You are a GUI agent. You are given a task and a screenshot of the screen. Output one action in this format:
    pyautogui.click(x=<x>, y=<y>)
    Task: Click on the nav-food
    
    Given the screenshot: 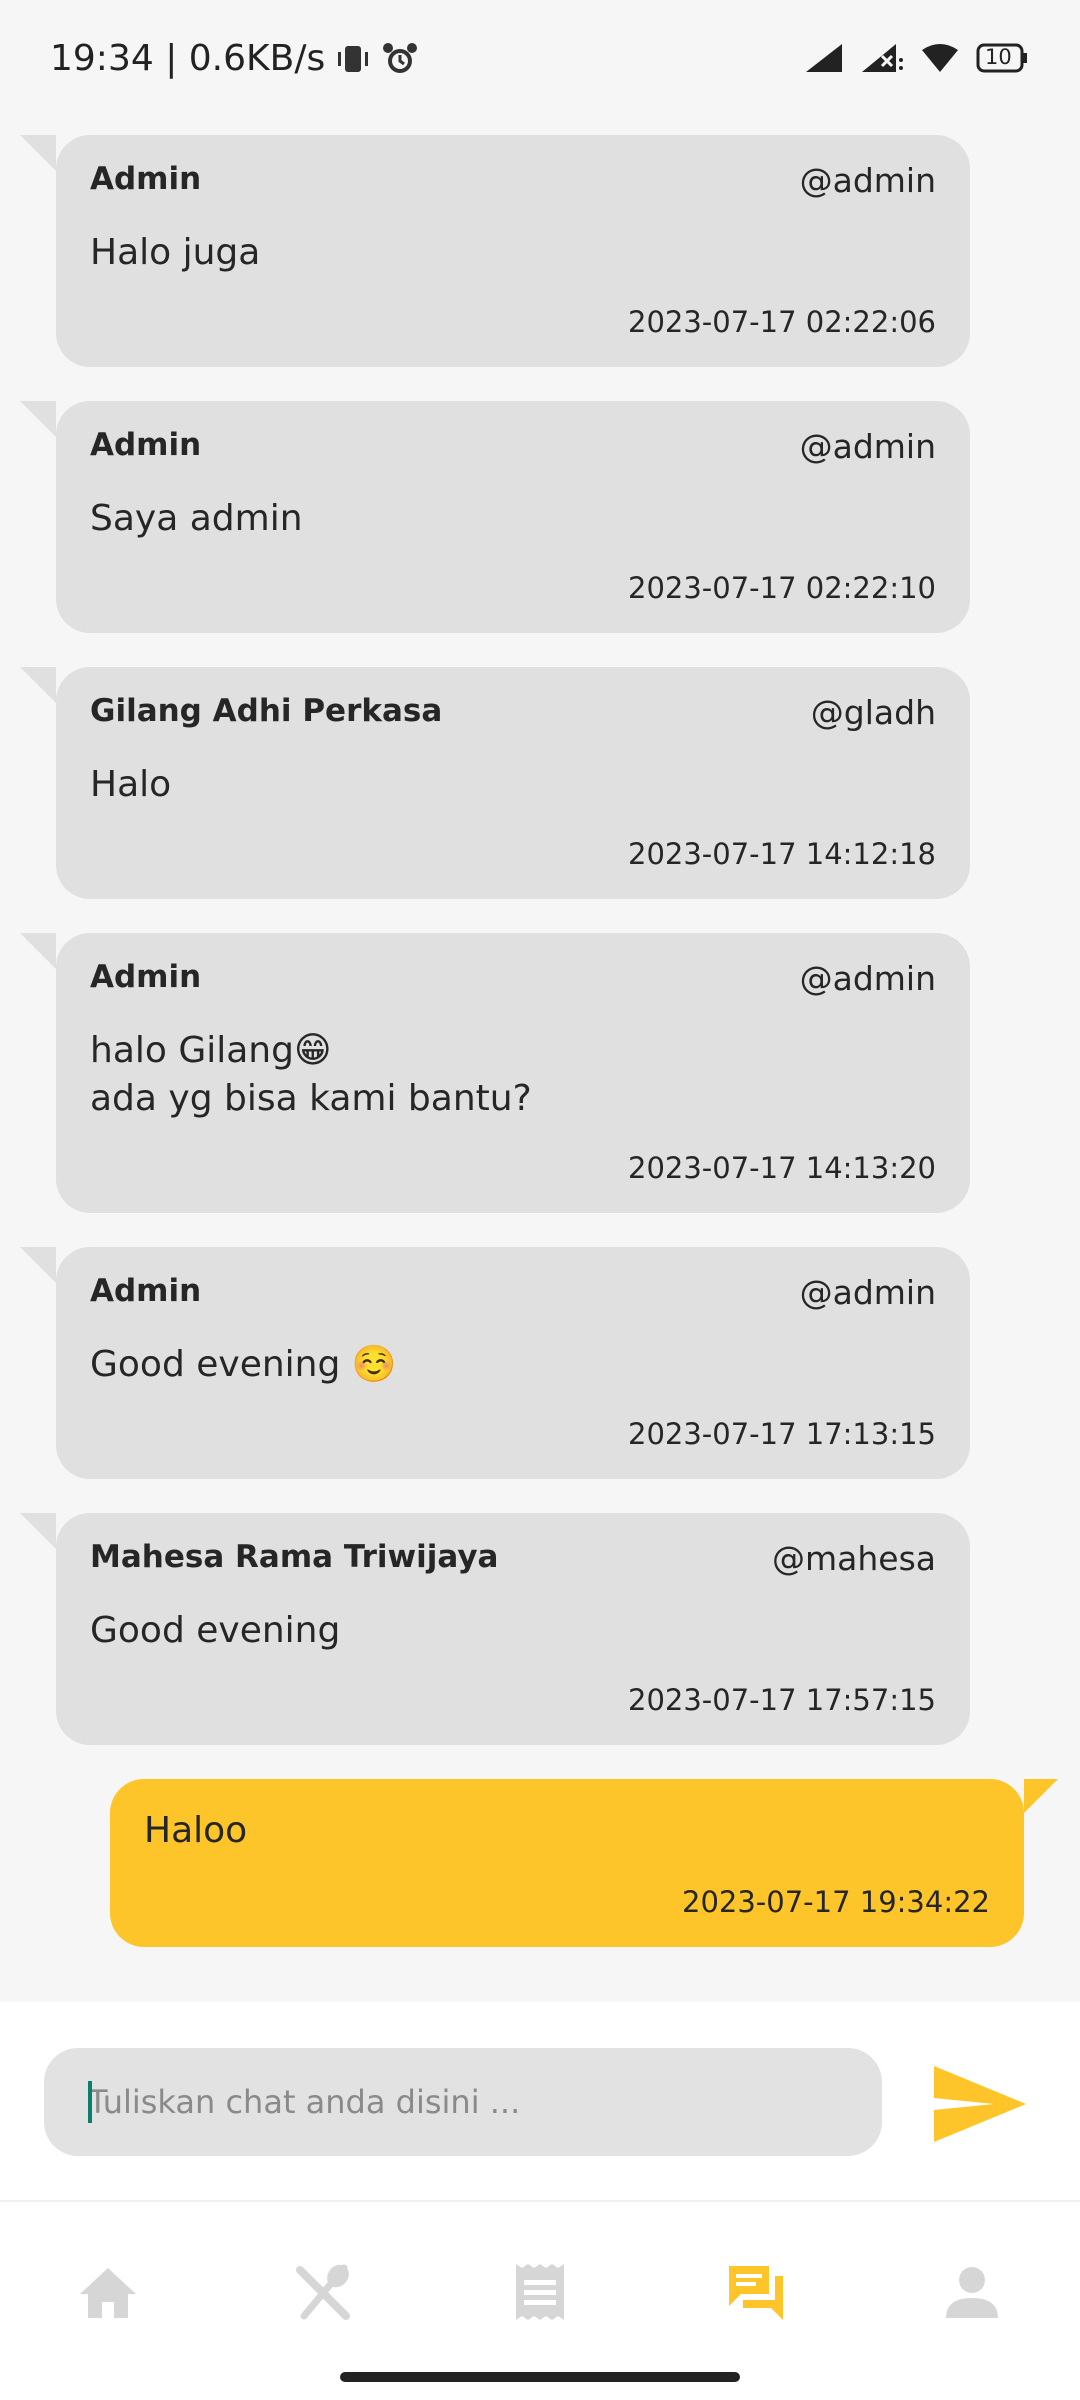 What is the action you would take?
    pyautogui.click(x=324, y=2292)
    